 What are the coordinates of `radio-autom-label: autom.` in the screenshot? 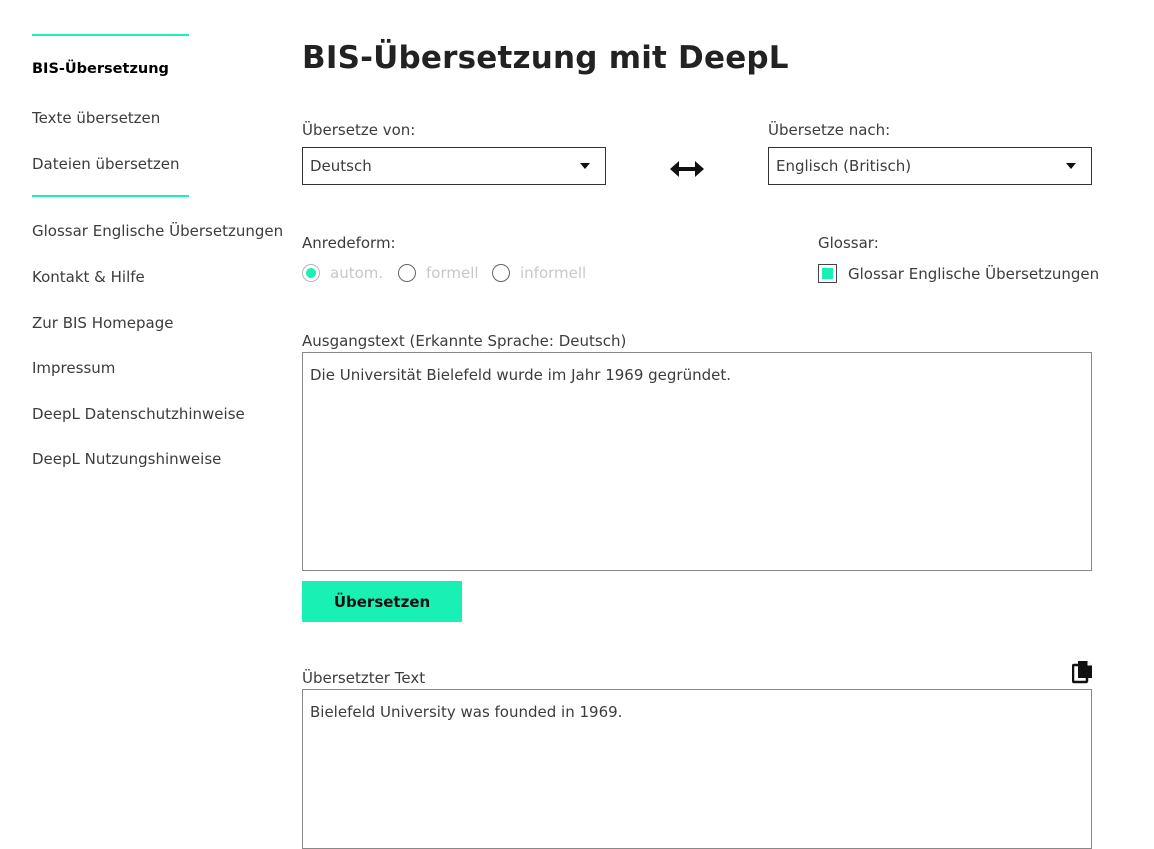 It's located at (357, 273).